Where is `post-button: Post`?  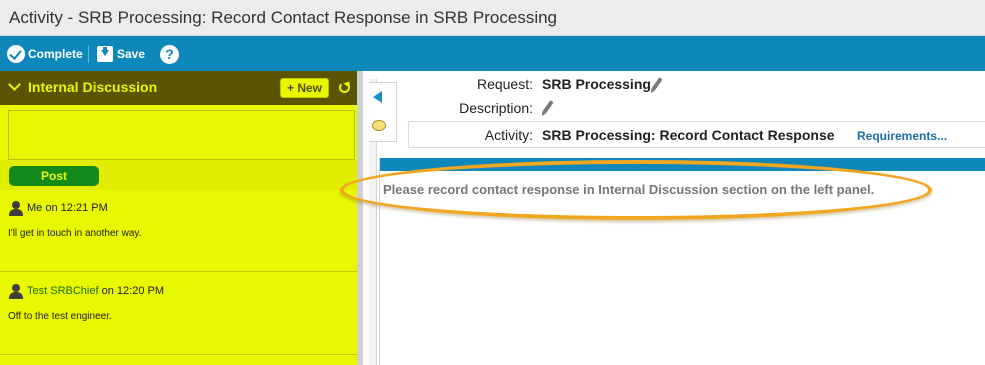 post-button: Post is located at coordinates (54, 176).